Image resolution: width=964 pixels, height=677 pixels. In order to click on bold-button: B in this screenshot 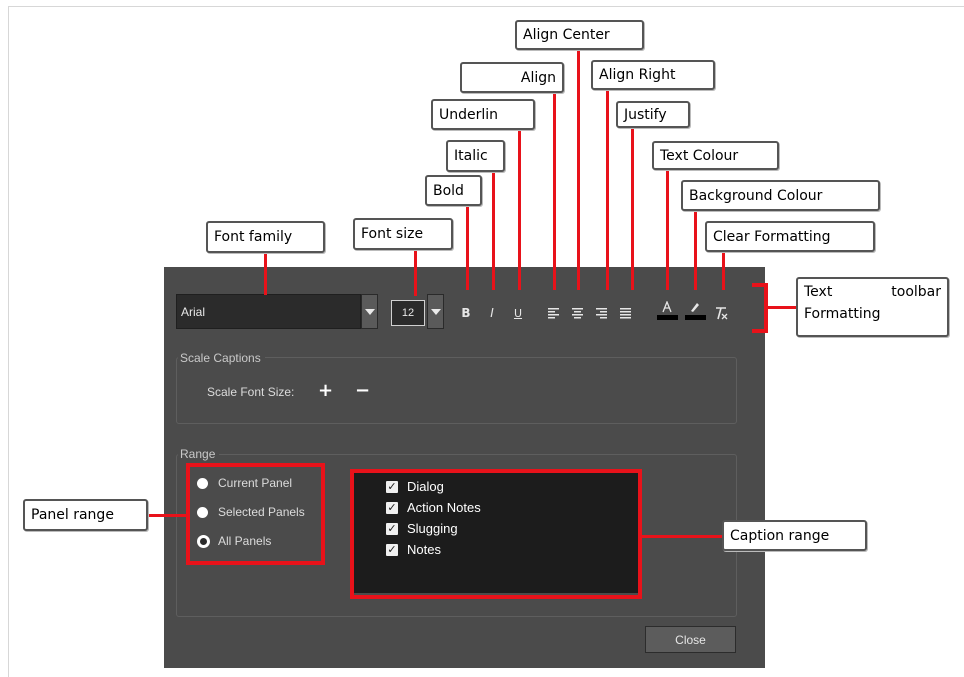, I will do `click(466, 313)`.